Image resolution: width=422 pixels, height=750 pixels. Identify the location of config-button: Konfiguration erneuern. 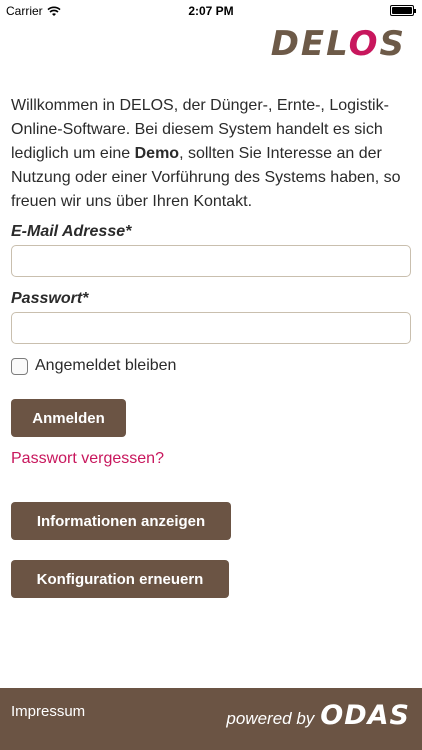
(120, 579).